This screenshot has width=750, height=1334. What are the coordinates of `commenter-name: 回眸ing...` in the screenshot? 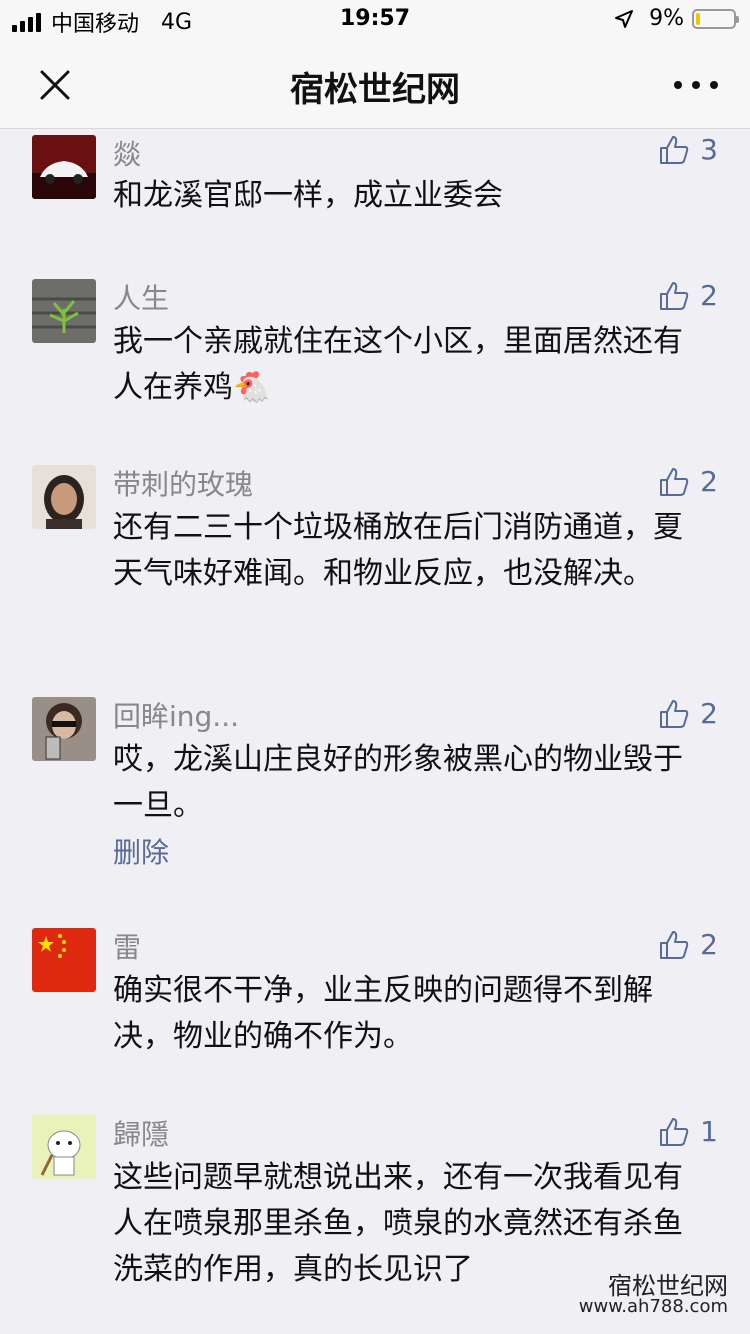 It's located at (176, 716).